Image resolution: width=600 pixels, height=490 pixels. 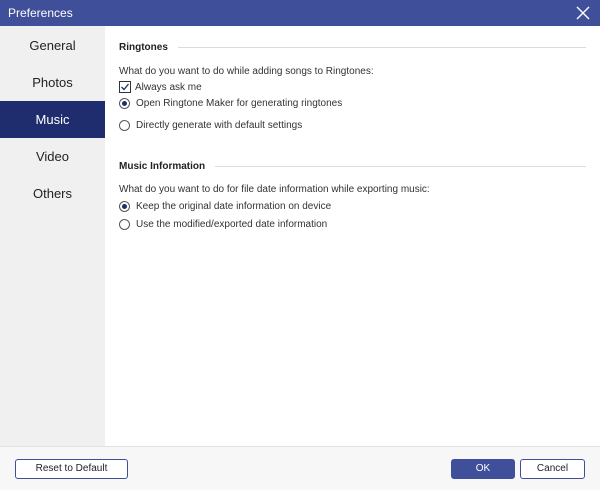 I want to click on close-icon, so click(x=583, y=13).